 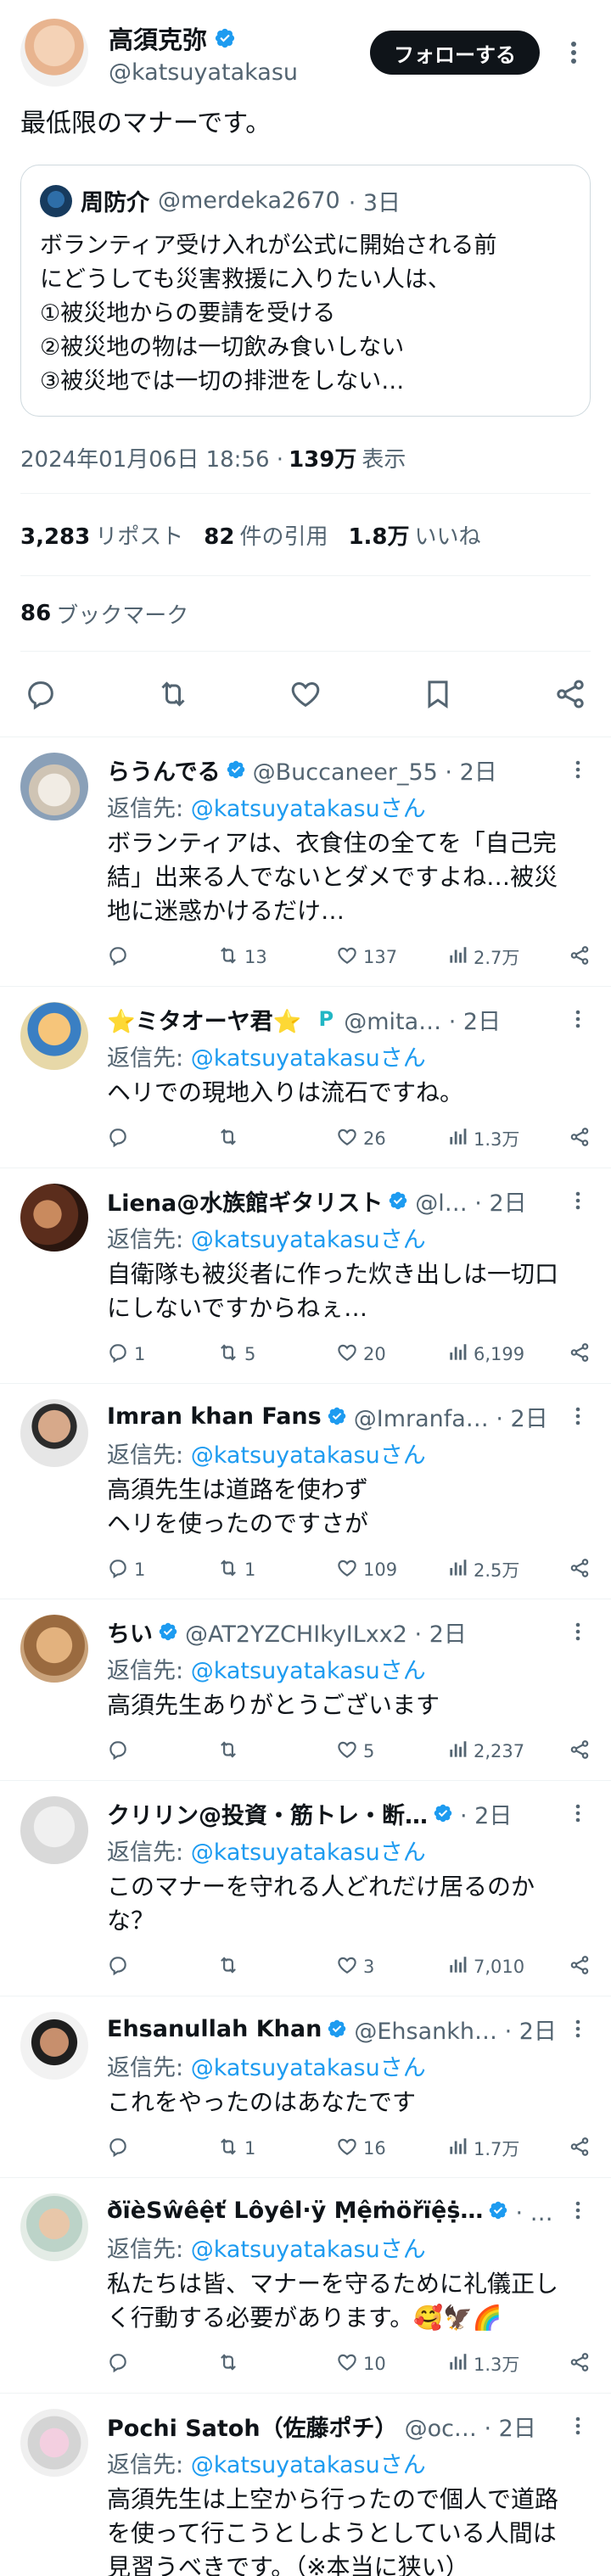 I want to click on reply-author-name: ちい, so click(x=130, y=1632).